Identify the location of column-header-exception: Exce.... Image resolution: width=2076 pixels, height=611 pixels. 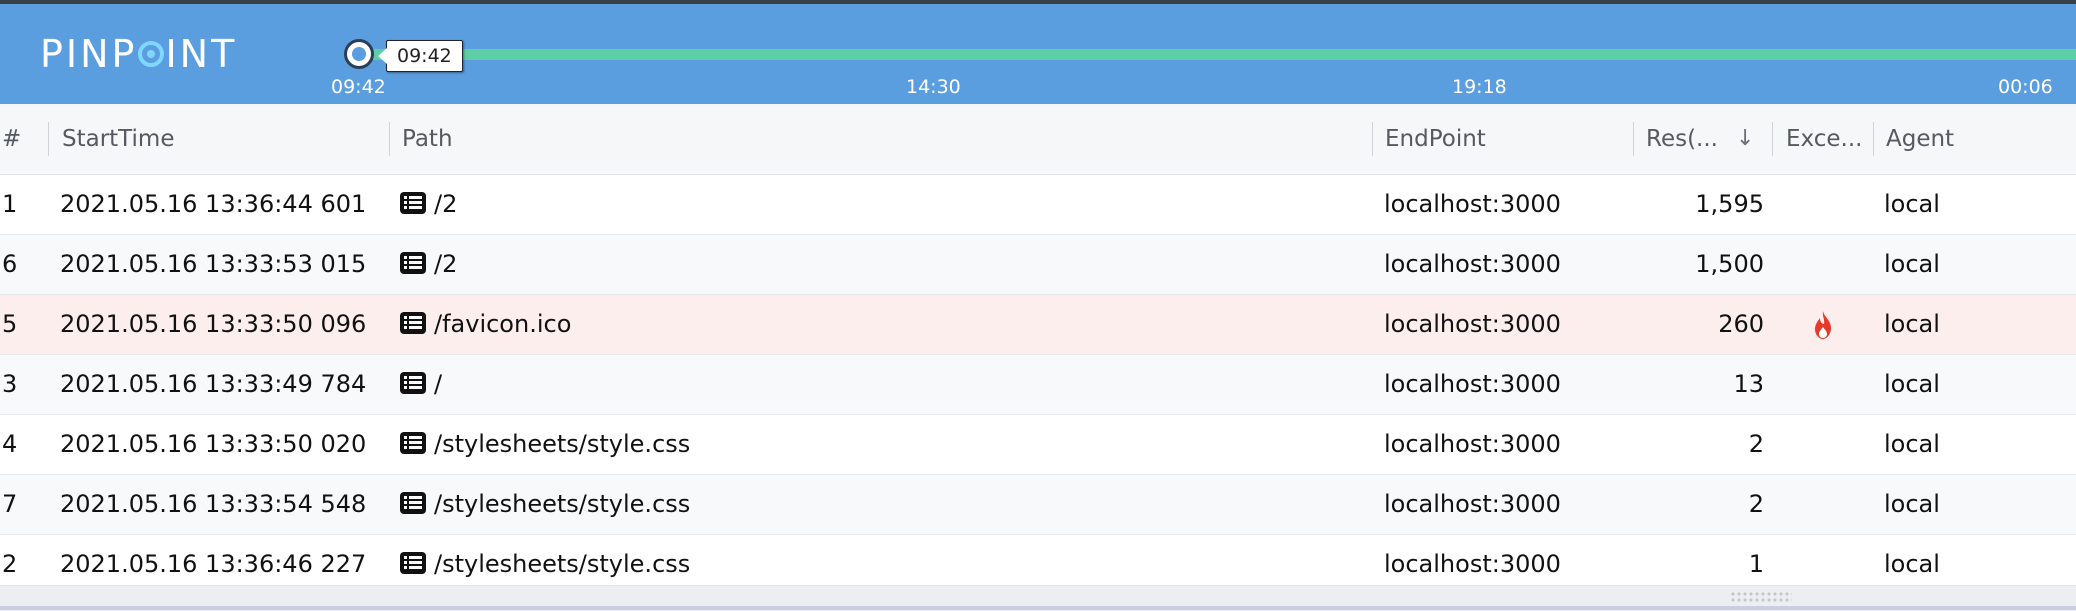
(1829, 139).